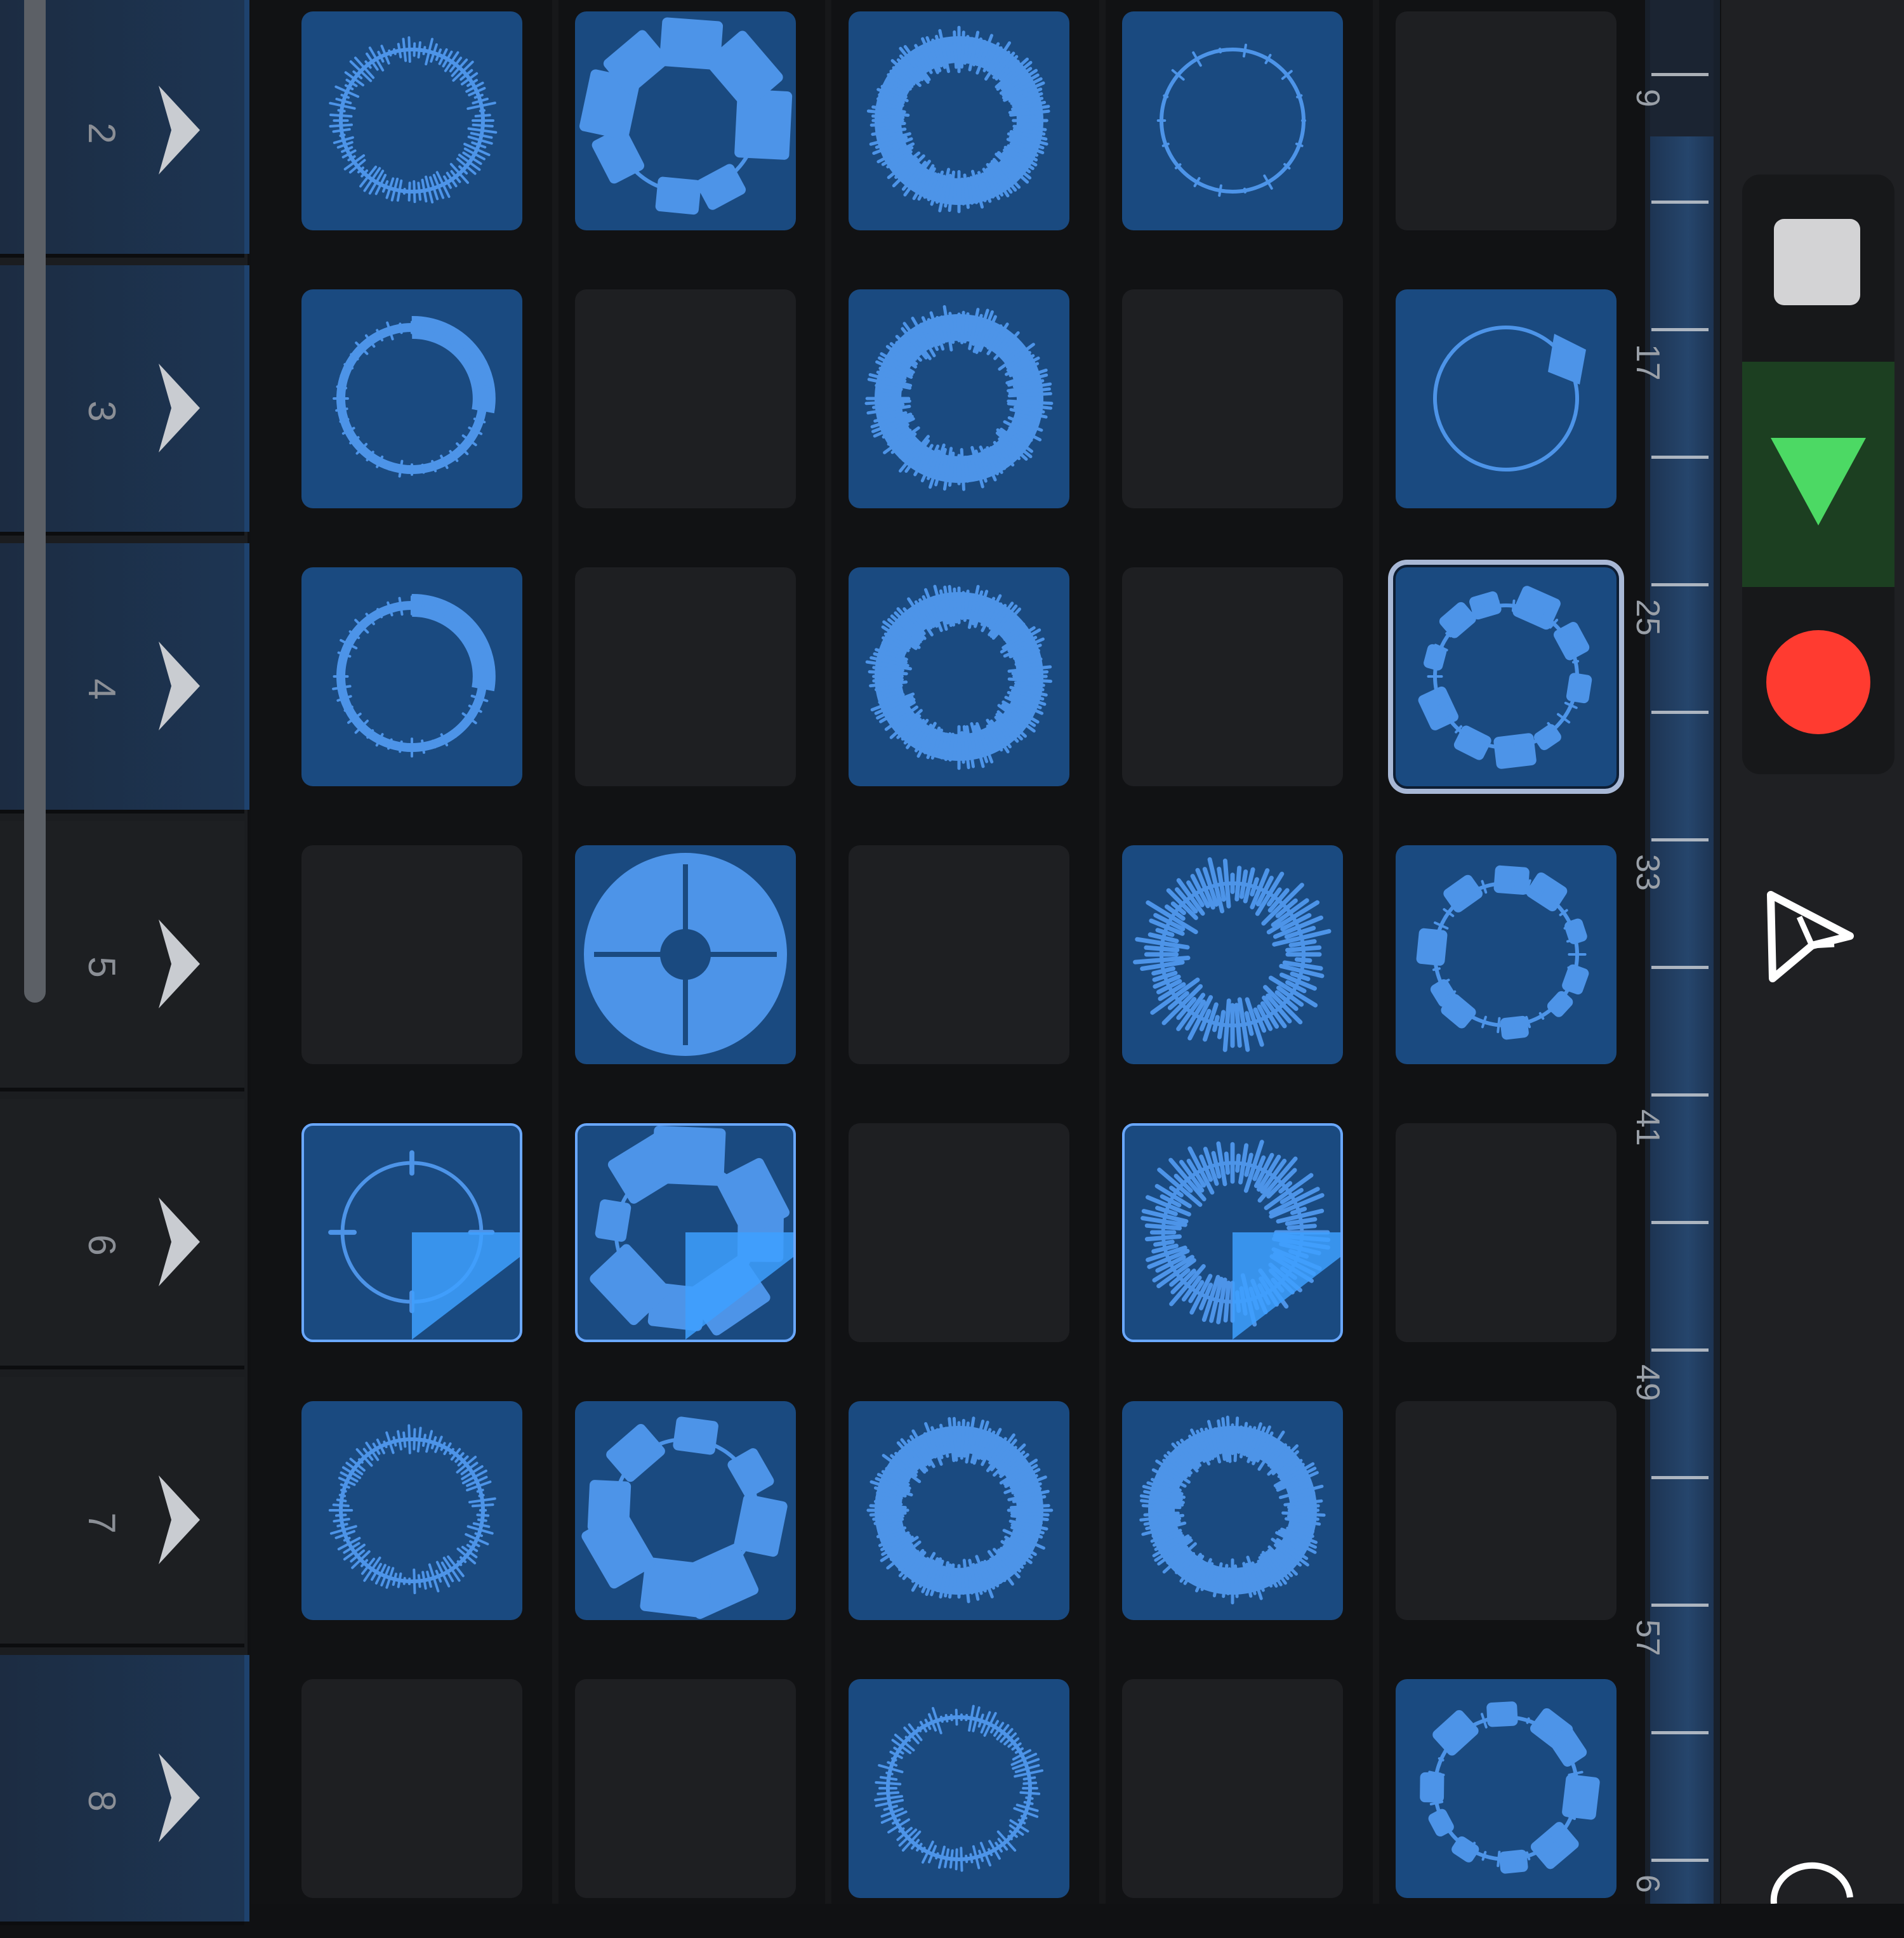  What do you see at coordinates (102, 133) in the screenshot?
I see `scene-number: 2` at bounding box center [102, 133].